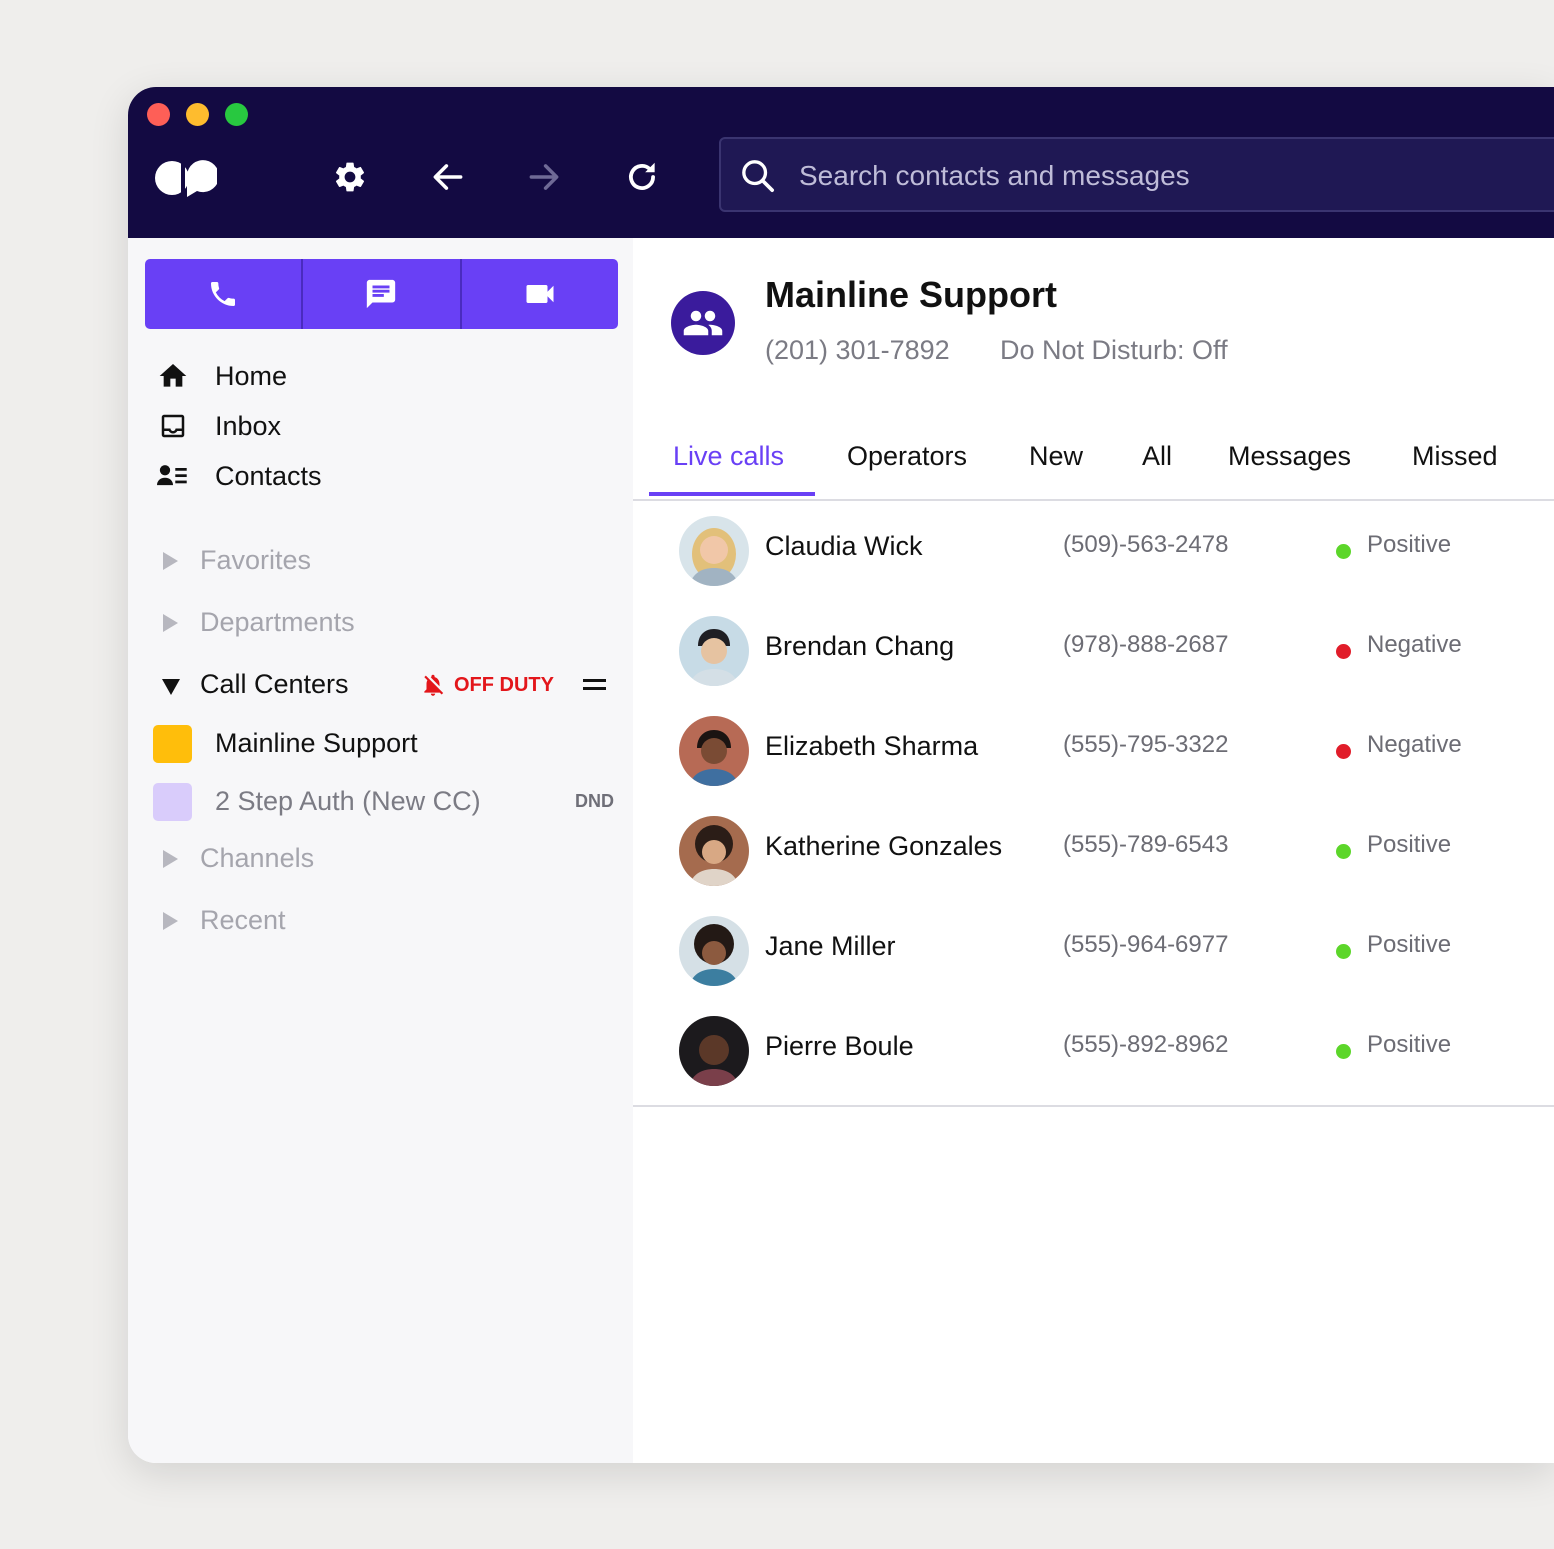  What do you see at coordinates (173, 426) in the screenshot?
I see `inbox-icon` at bounding box center [173, 426].